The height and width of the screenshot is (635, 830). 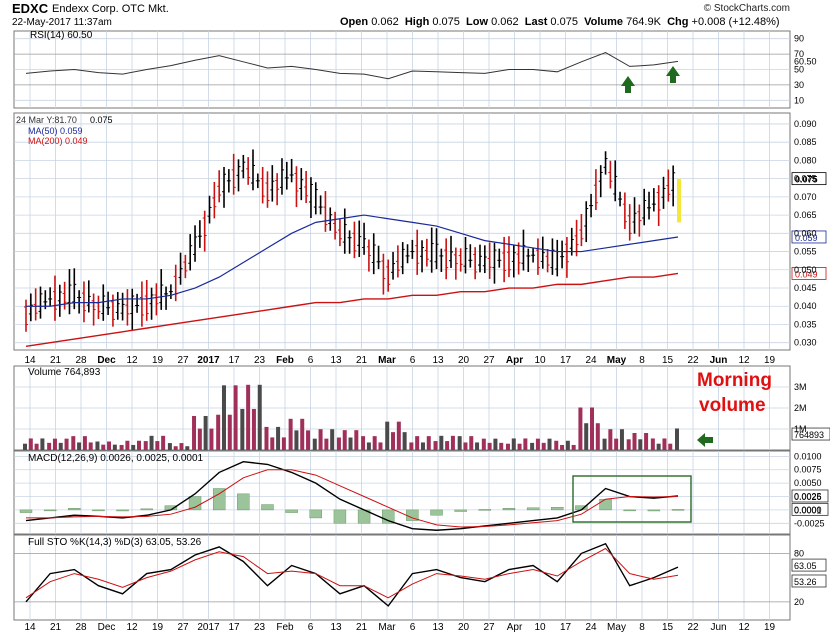 What do you see at coordinates (208, 360) in the screenshot?
I see `x-tick-label: 2017` at bounding box center [208, 360].